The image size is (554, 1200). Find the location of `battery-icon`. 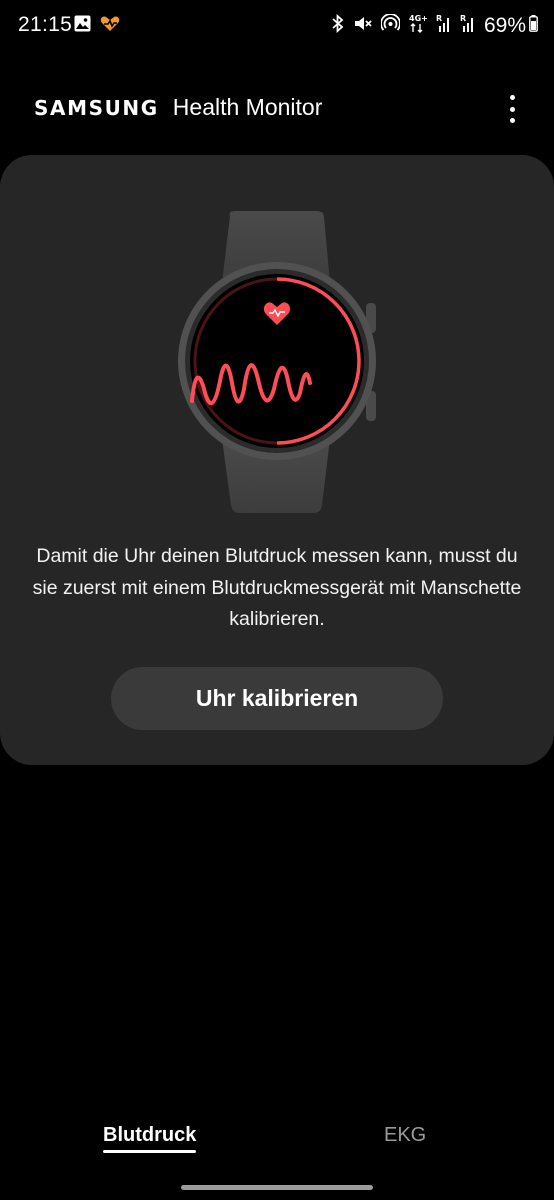

battery-icon is located at coordinates (533, 25).